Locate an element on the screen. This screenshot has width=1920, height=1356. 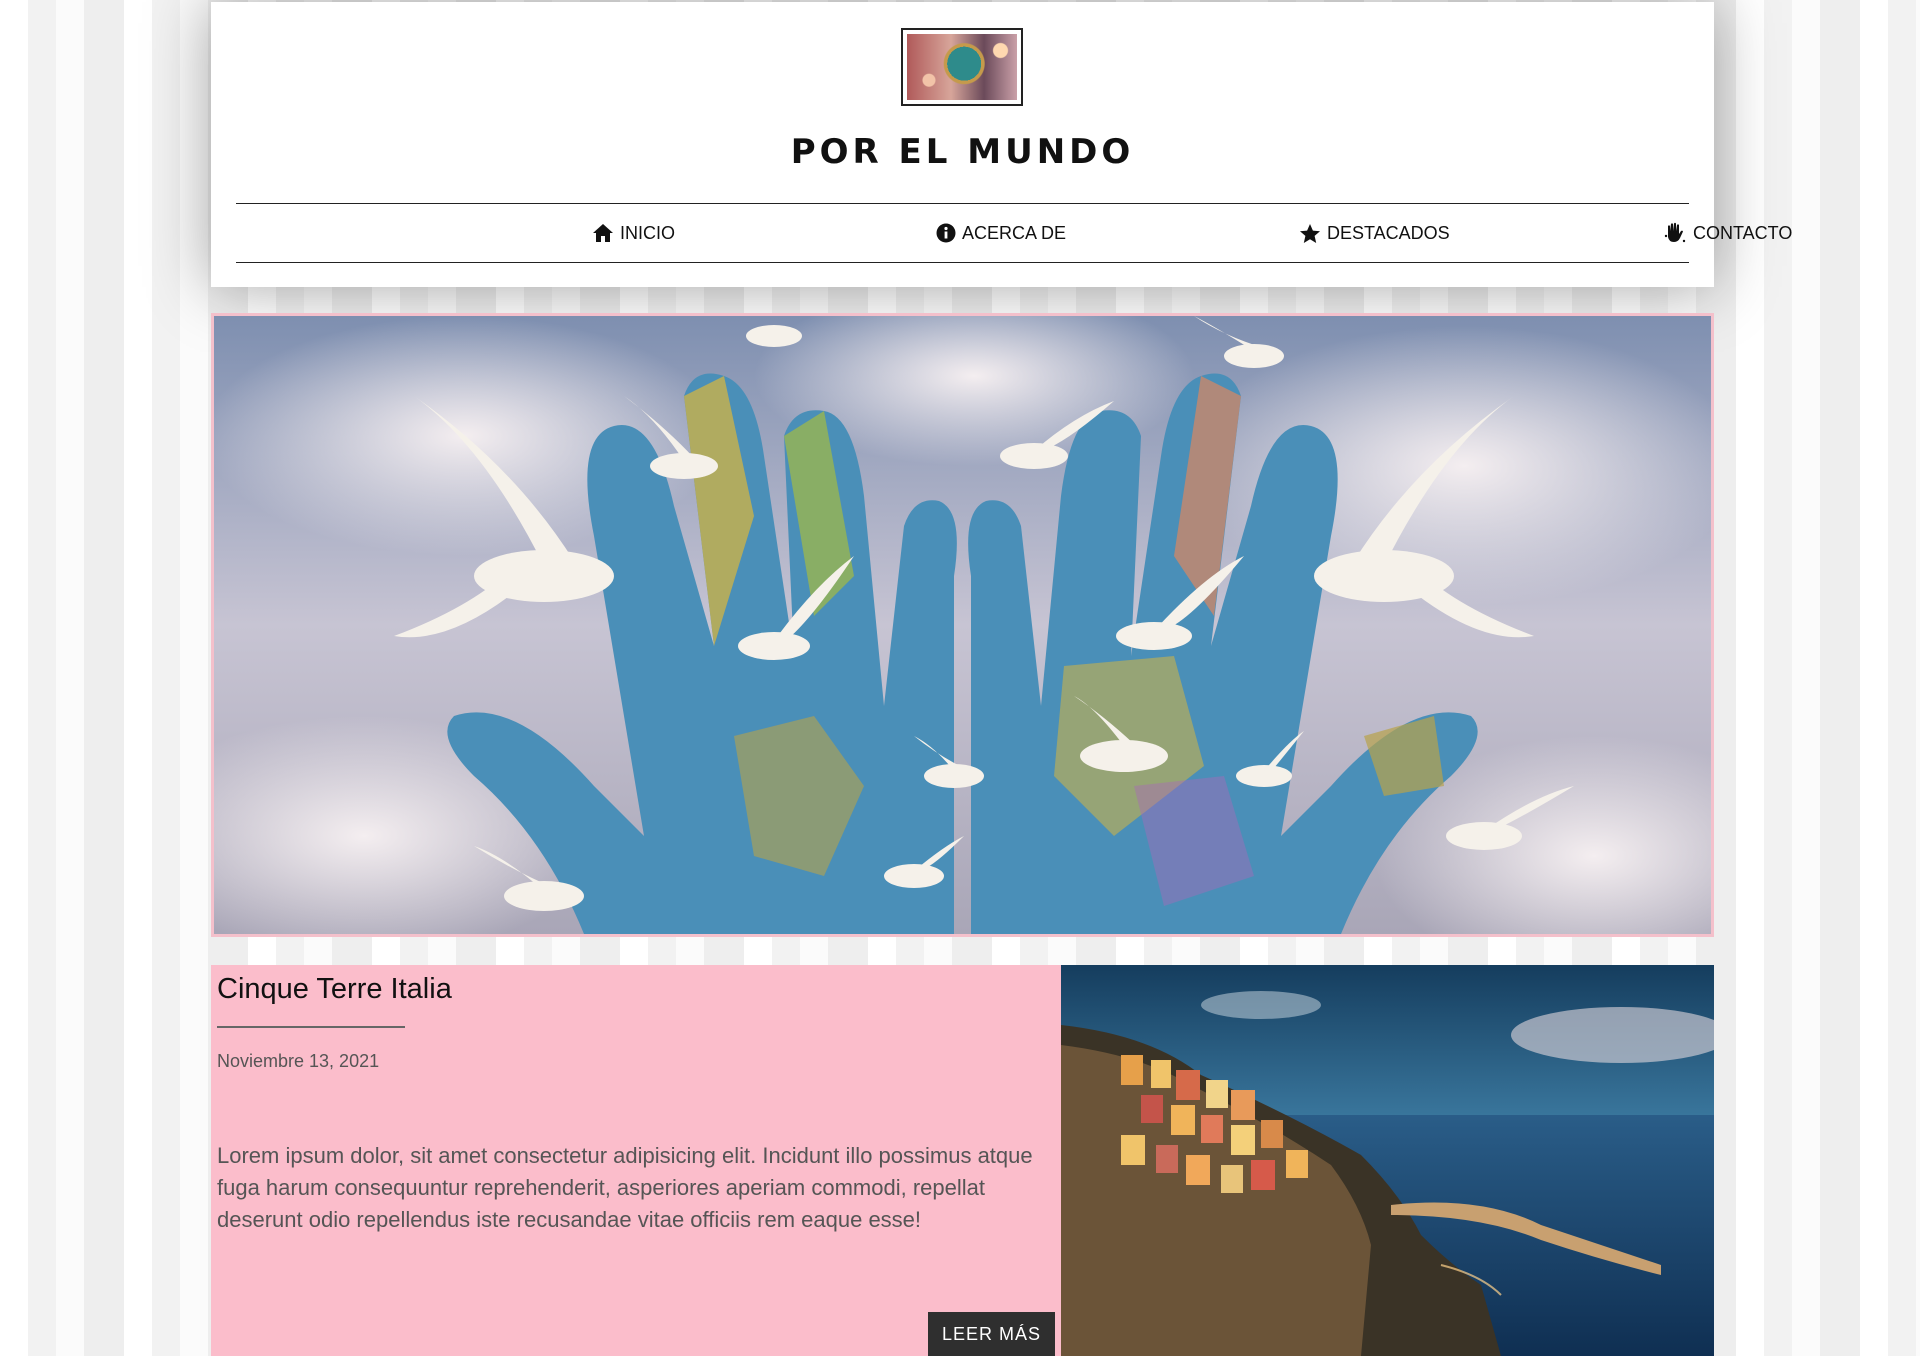
star-icon is located at coordinates (1310, 233).